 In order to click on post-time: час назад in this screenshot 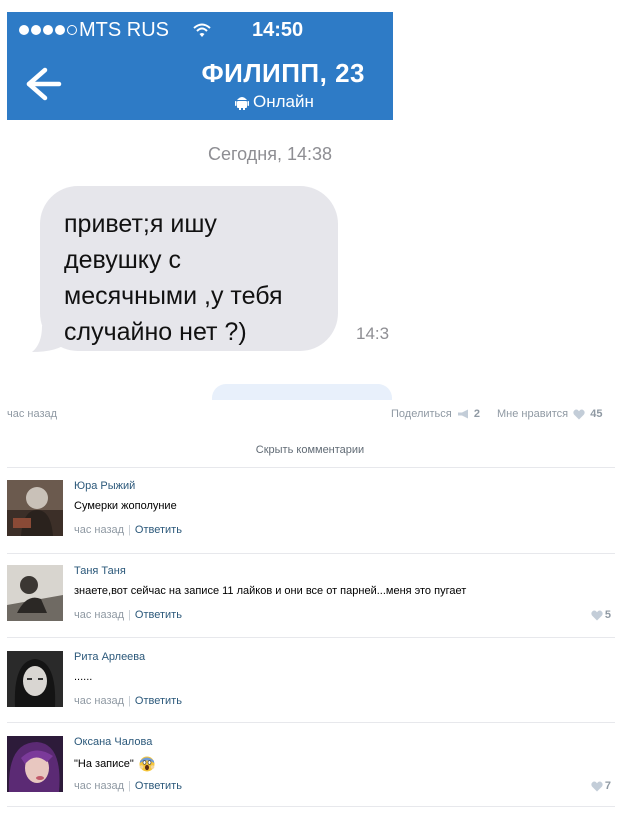, I will do `click(32, 414)`.